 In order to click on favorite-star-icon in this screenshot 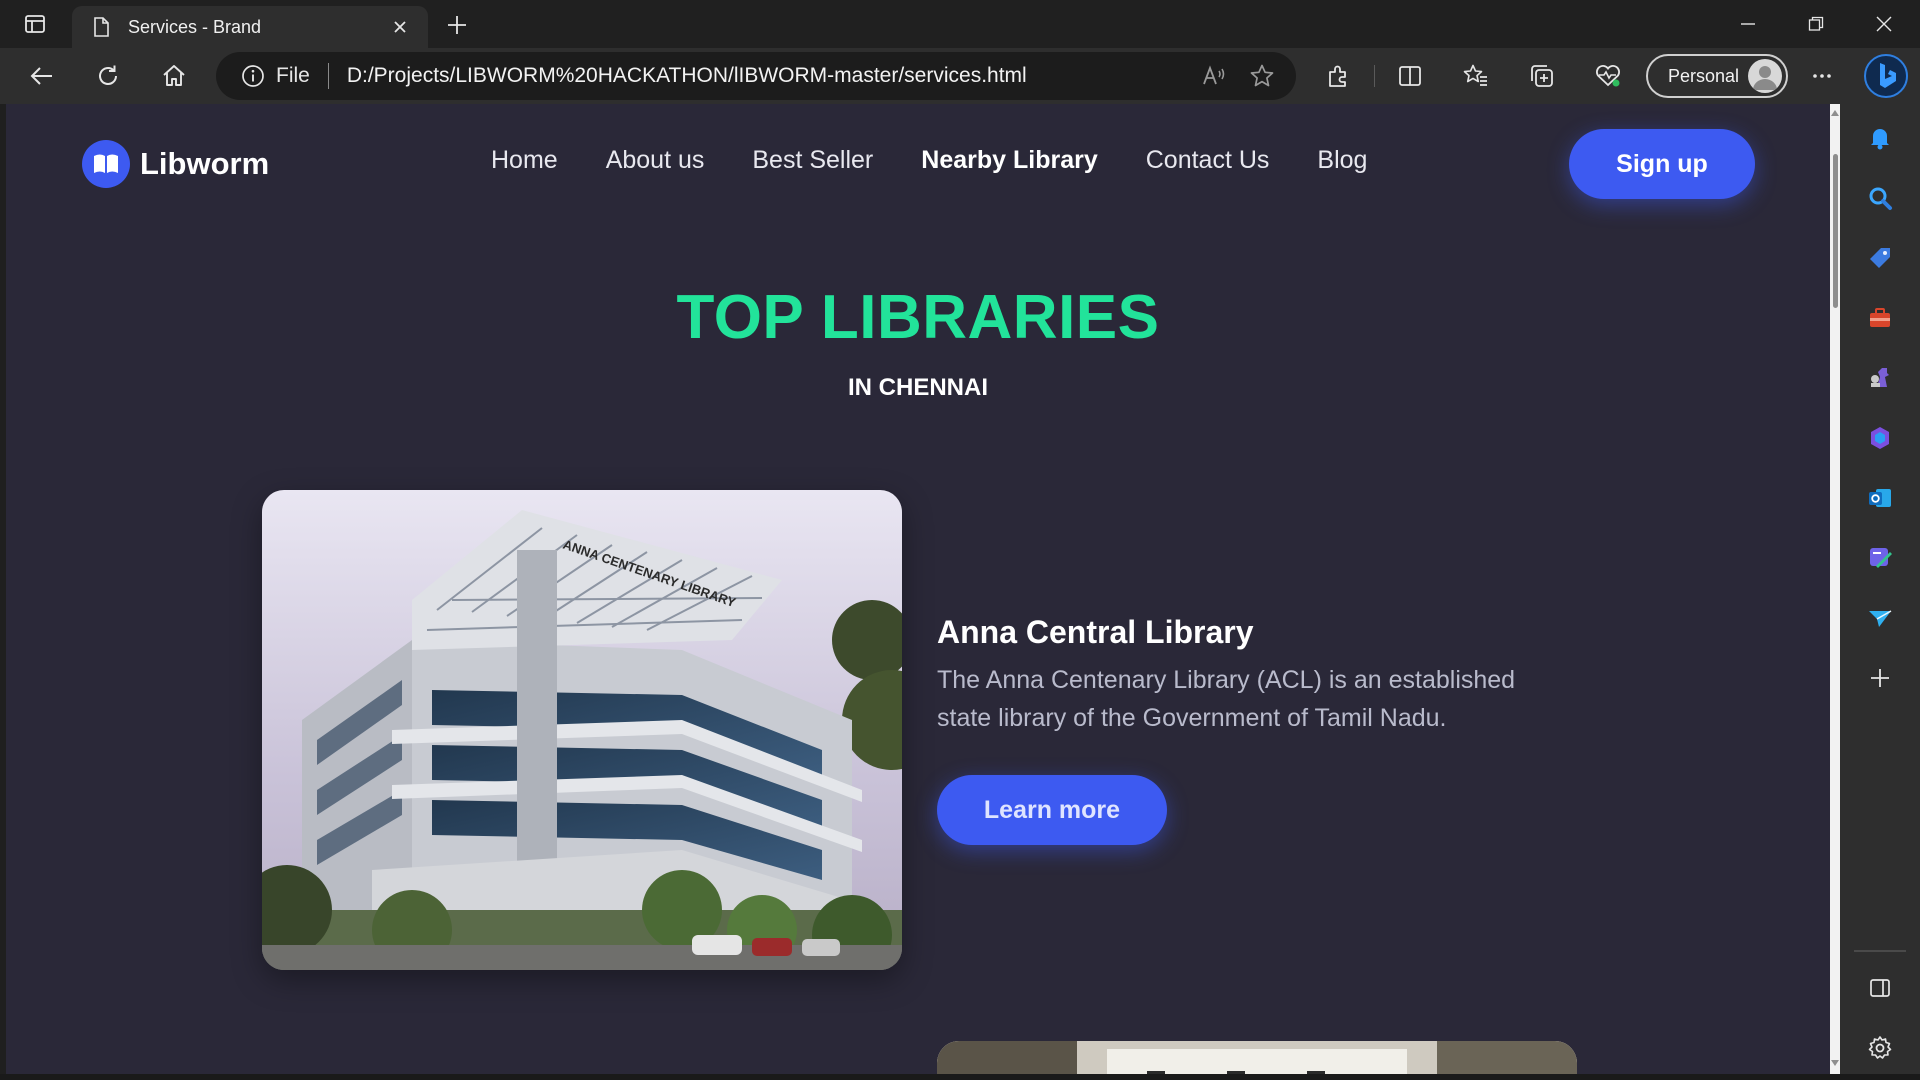, I will do `click(1262, 76)`.